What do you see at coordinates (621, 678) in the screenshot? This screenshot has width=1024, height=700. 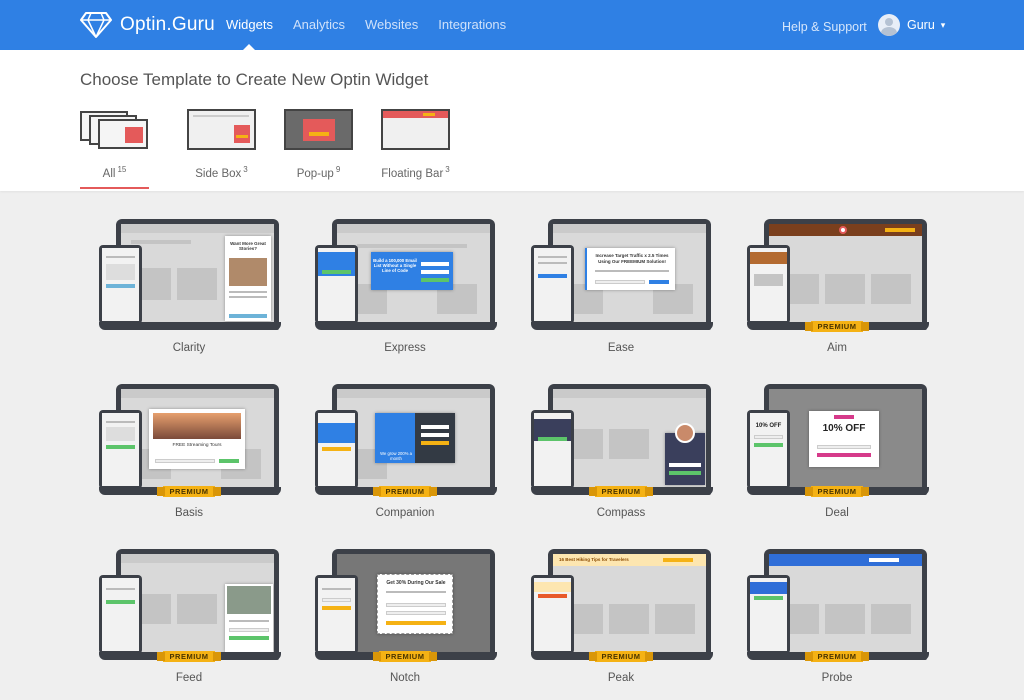 I see `template-name: Peak` at bounding box center [621, 678].